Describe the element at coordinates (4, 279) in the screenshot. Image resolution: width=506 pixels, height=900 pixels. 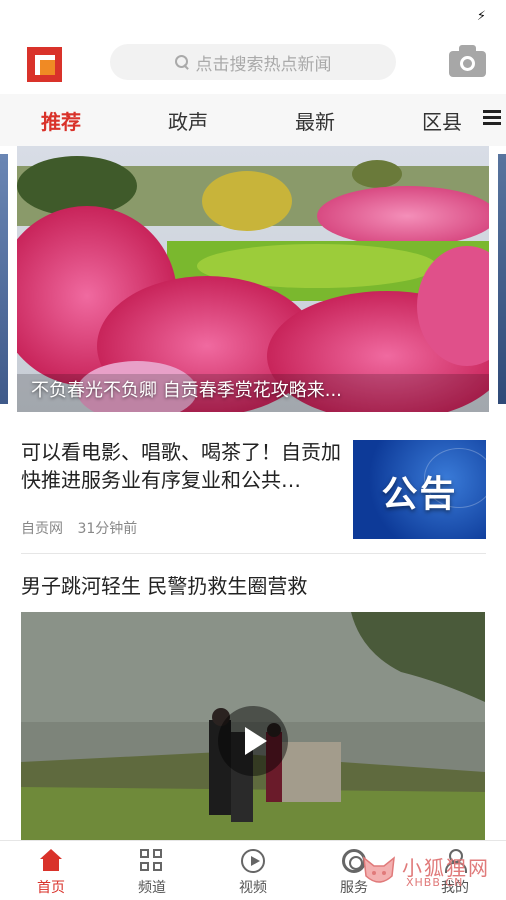
I see `carousel-prev-slide` at that location.